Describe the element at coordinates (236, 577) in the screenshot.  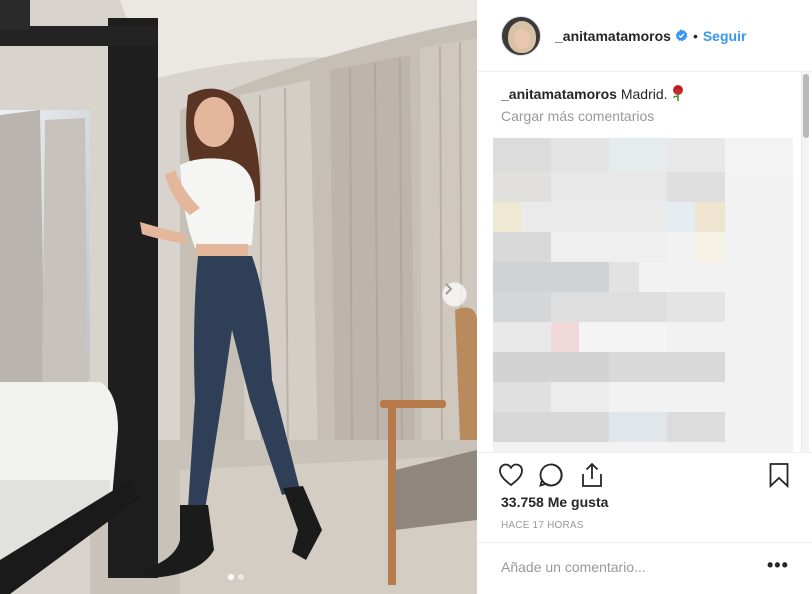
I see `carousel-indicator` at that location.